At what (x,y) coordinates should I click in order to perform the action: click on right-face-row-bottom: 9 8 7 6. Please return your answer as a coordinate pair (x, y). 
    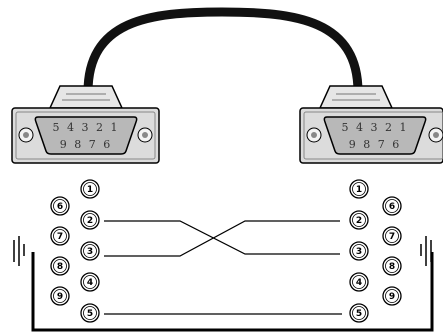
    Looking at the image, I should click on (375, 144).